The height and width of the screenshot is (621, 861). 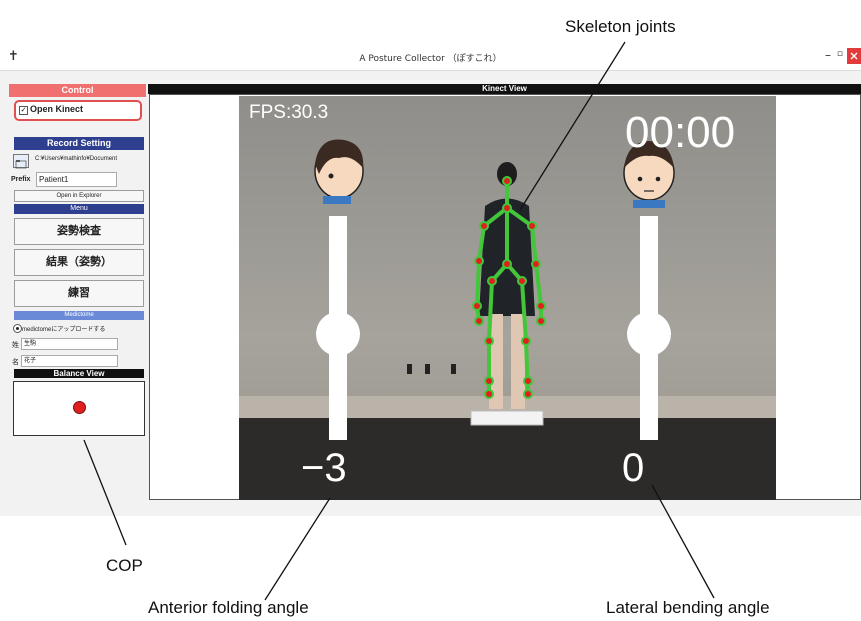 I want to click on lateral-bending-angle-annotation: Lateral bending angle, so click(x=688, y=607).